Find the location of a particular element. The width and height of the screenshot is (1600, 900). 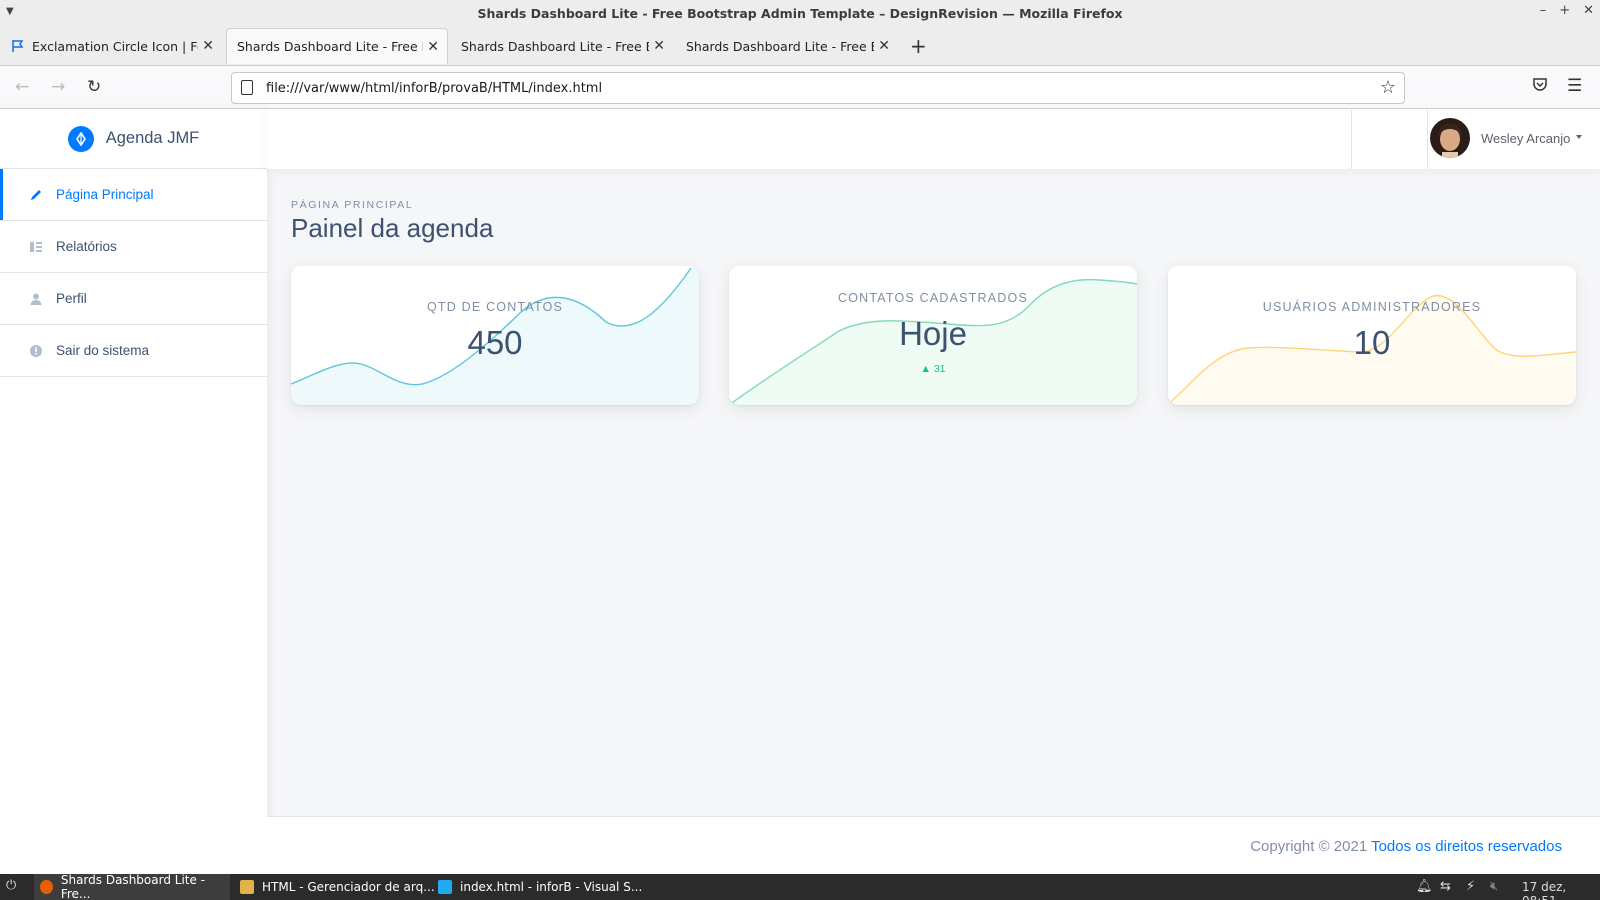

sidebar-item-label: Relatórios is located at coordinates (86, 246).